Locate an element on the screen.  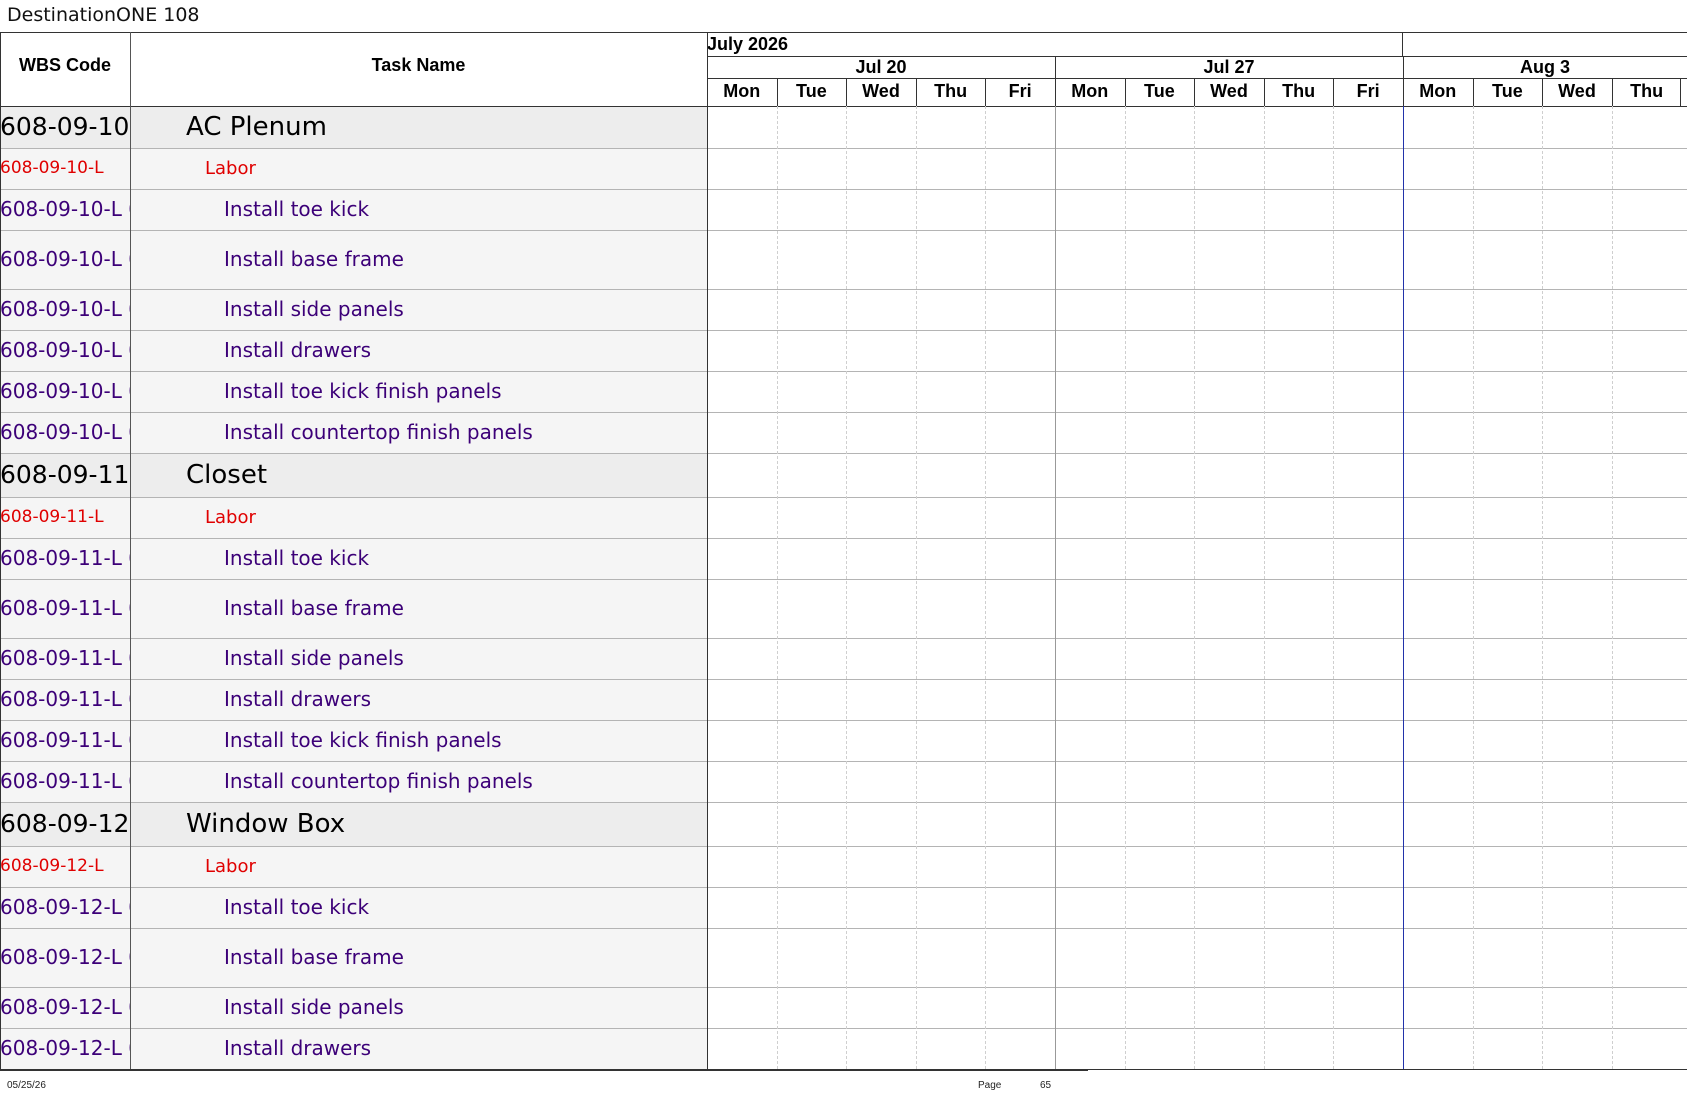
week-bottom-border is located at coordinates (1197, 78).